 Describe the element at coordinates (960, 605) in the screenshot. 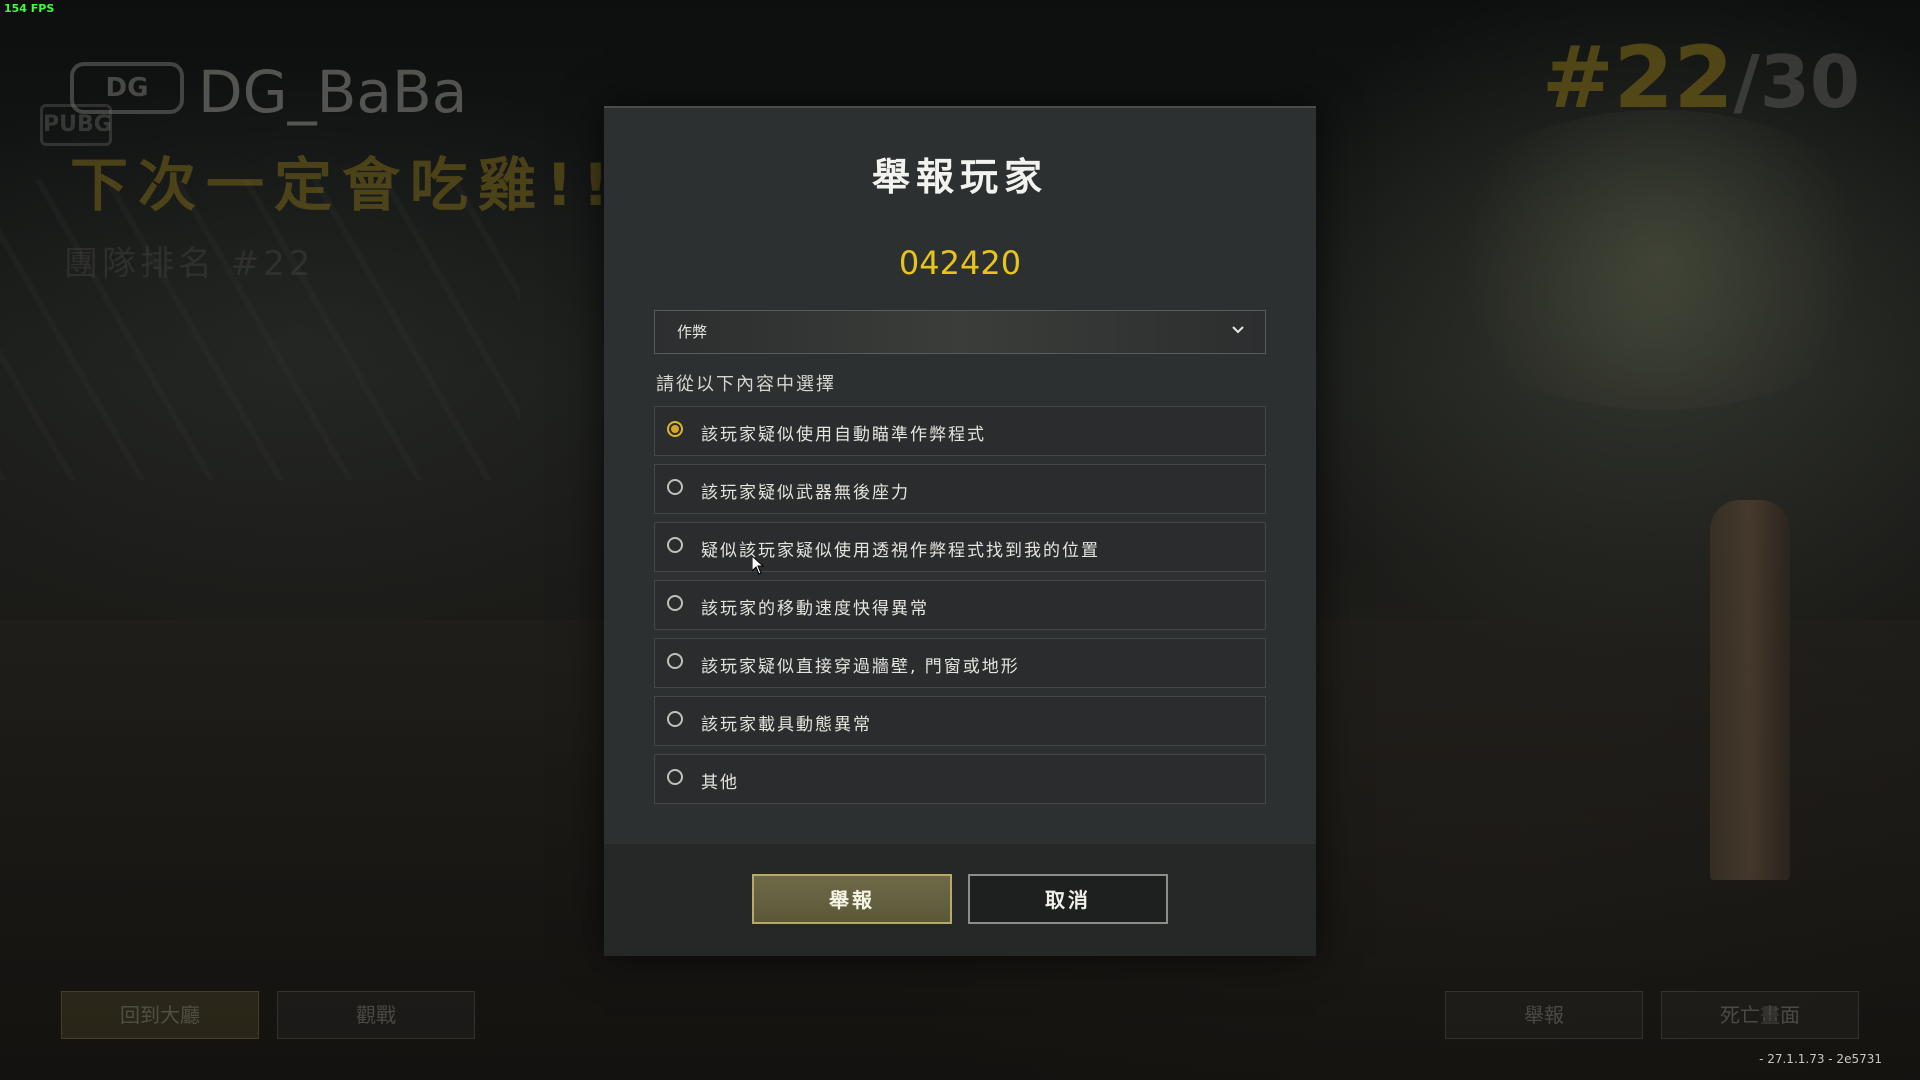

I see `reason-option: 該玩家的移動速度快得異常` at that location.